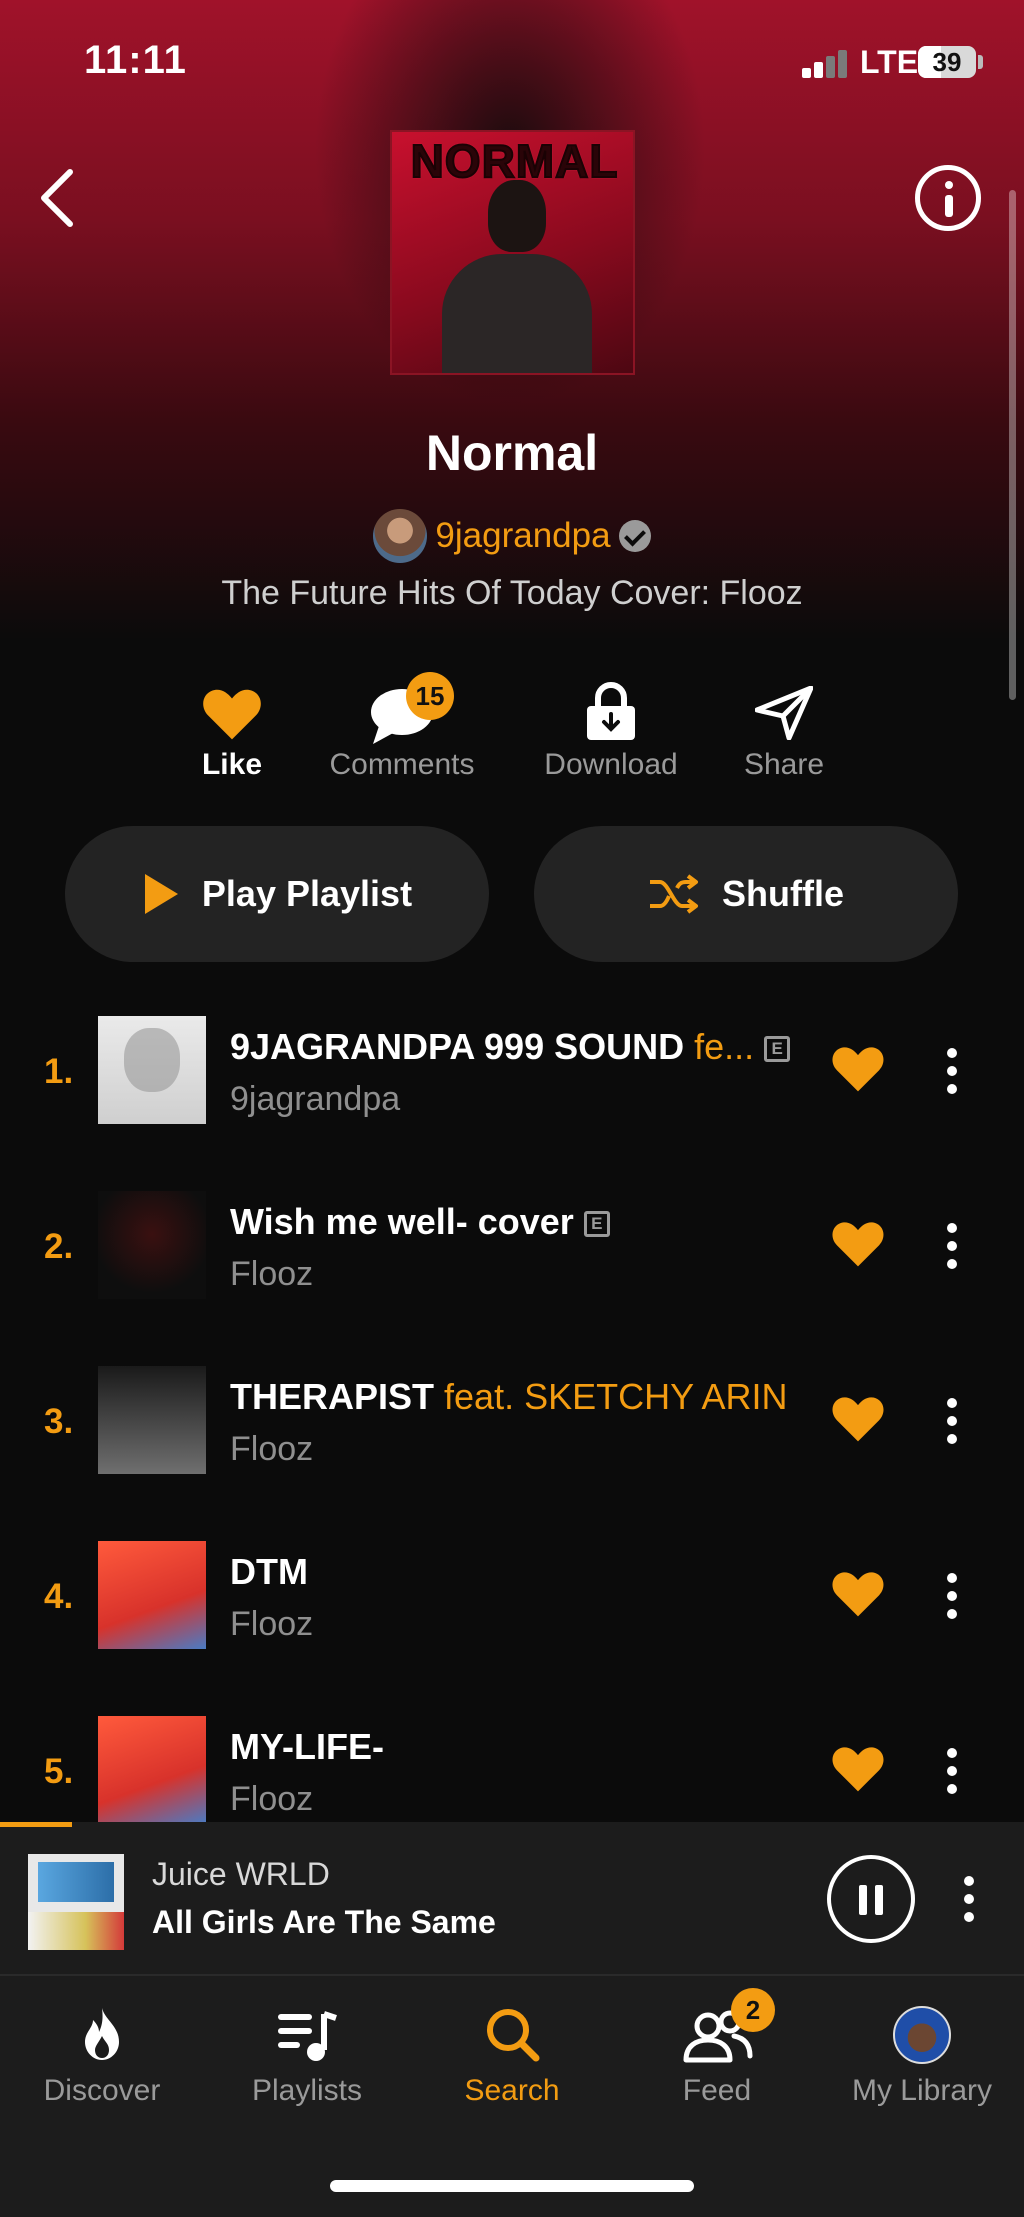 The height and width of the screenshot is (2217, 1024). I want to click on playlist-description: The Future Hits Of Today Cover: Flooz, so click(512, 593).